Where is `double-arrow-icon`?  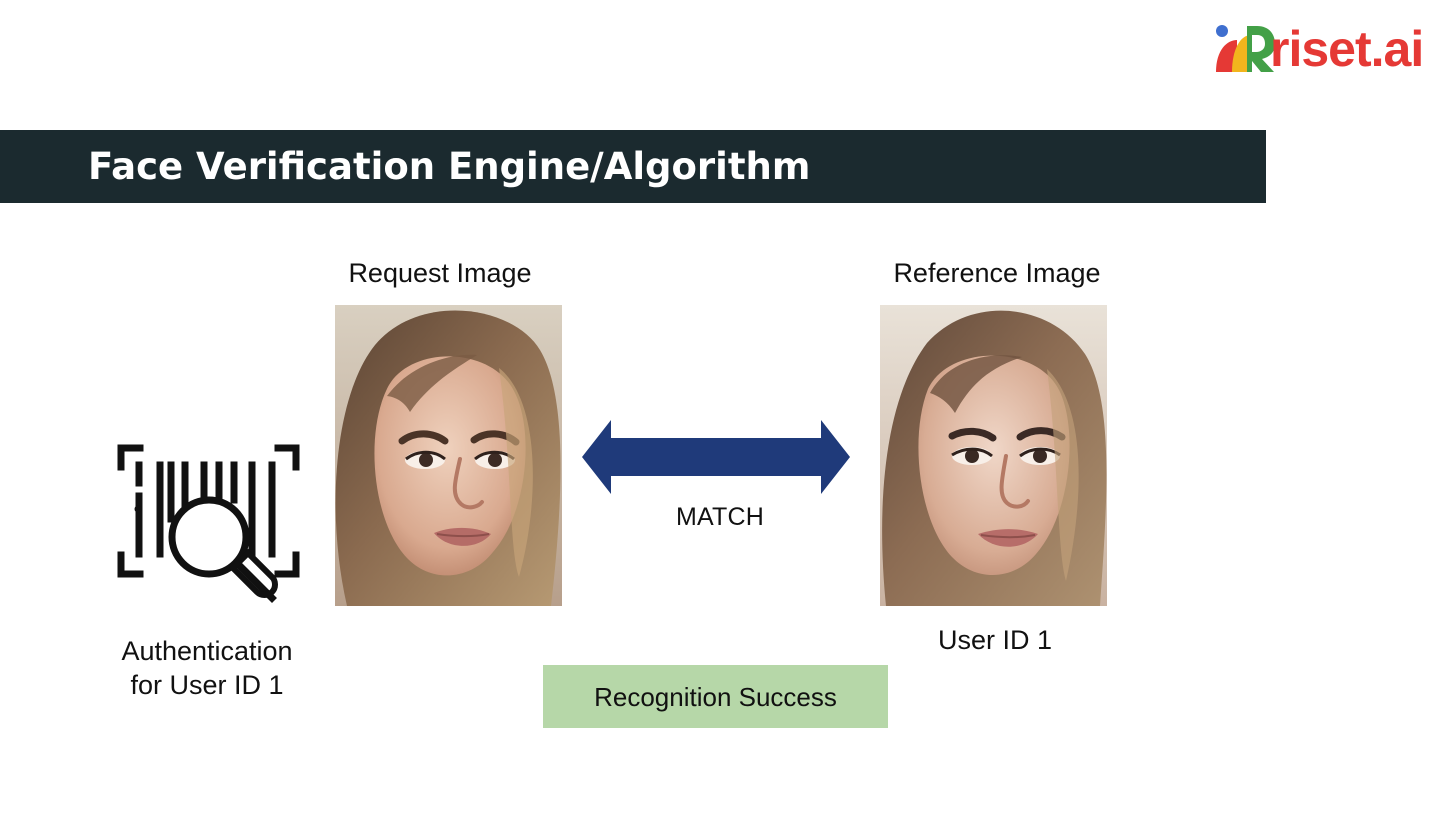 double-arrow-icon is located at coordinates (716, 457).